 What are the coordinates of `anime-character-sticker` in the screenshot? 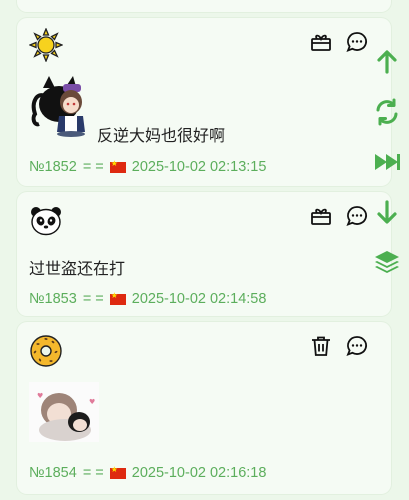 It's located at (60, 107).